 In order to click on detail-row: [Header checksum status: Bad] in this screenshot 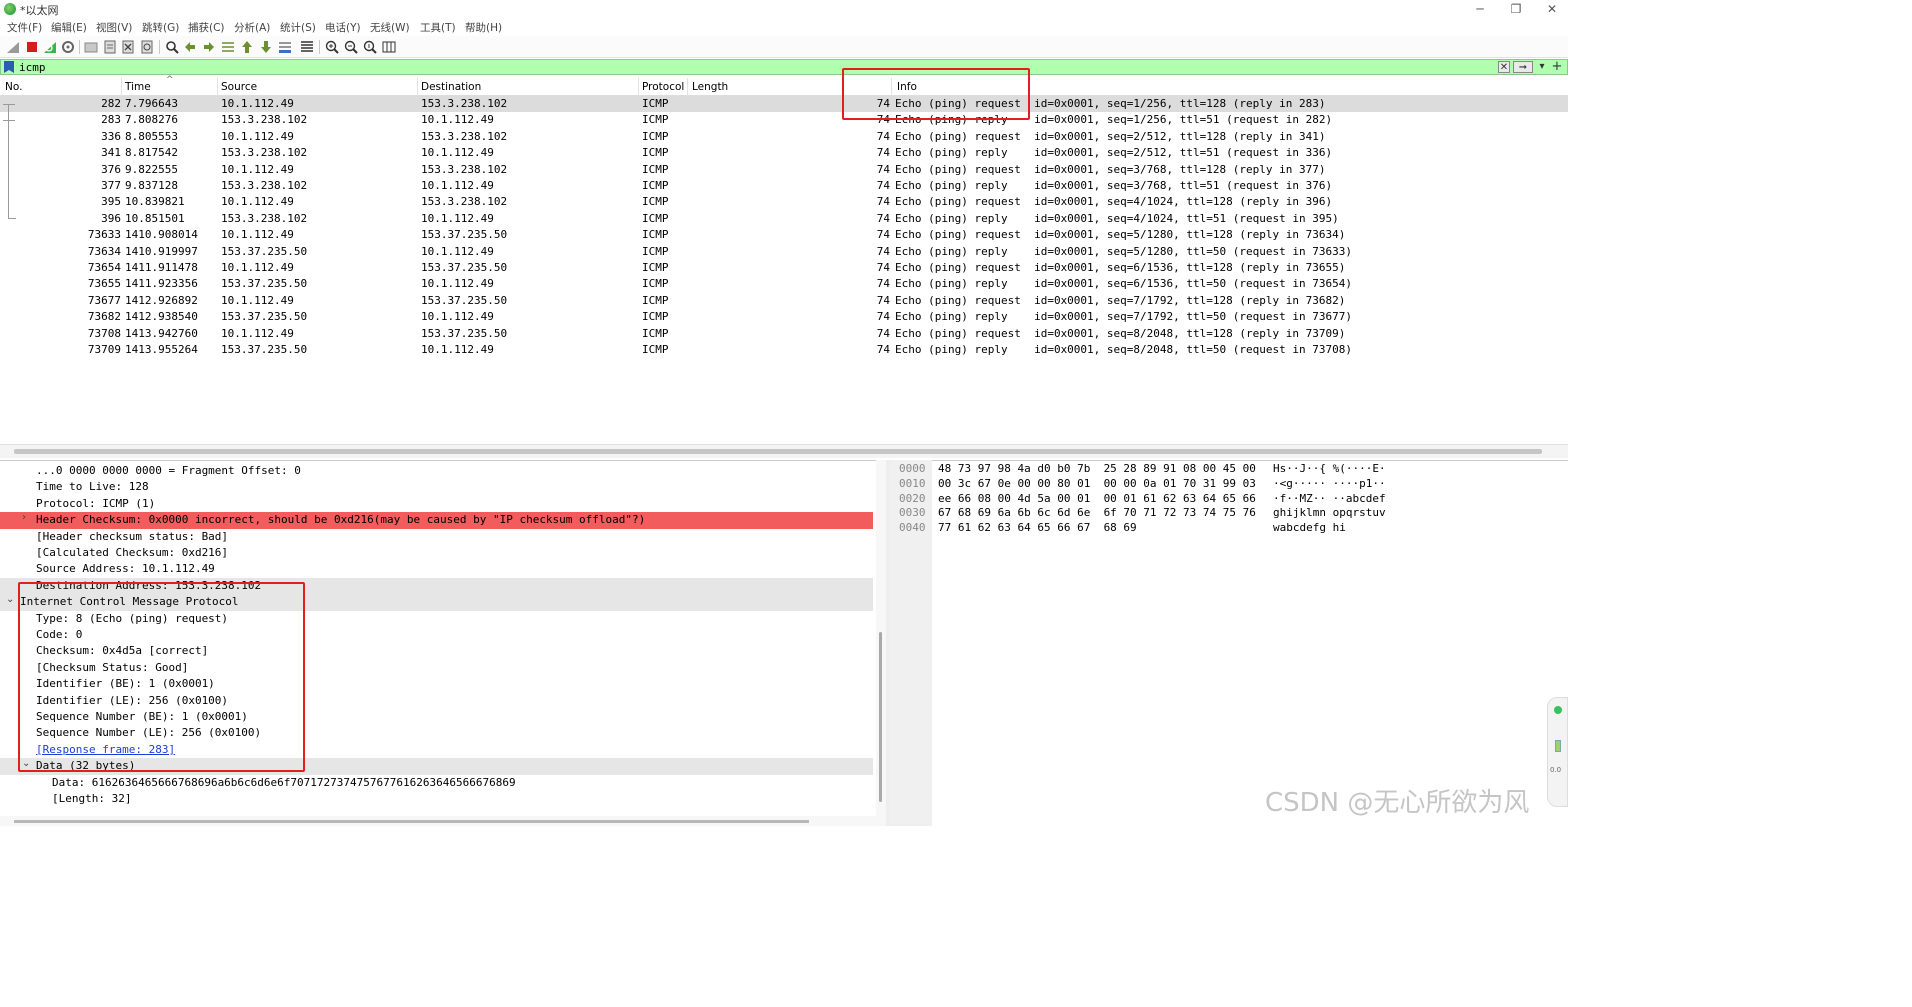, I will do `click(436, 537)`.